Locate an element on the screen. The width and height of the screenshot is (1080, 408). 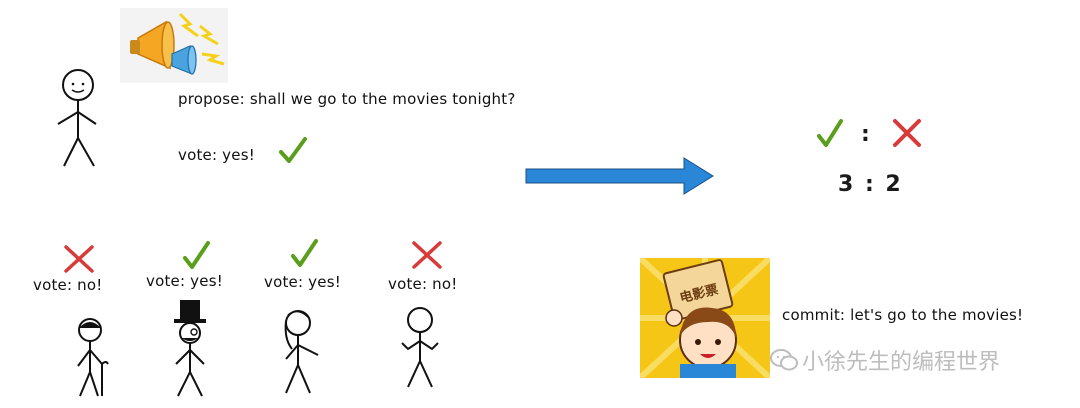
proposer-stick-figure is located at coordinates (77, 118).